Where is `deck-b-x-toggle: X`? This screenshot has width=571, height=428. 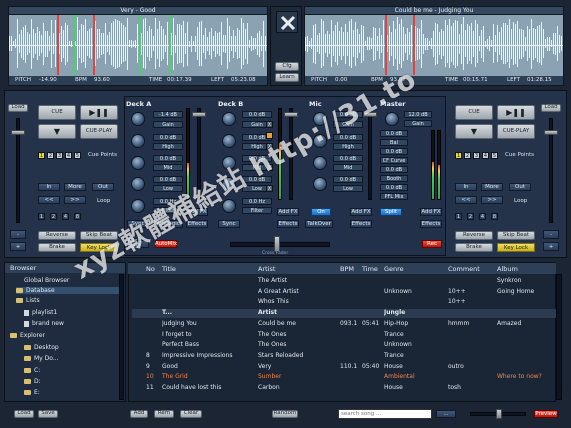
deck-b-x-toggle: X is located at coordinates (269, 124).